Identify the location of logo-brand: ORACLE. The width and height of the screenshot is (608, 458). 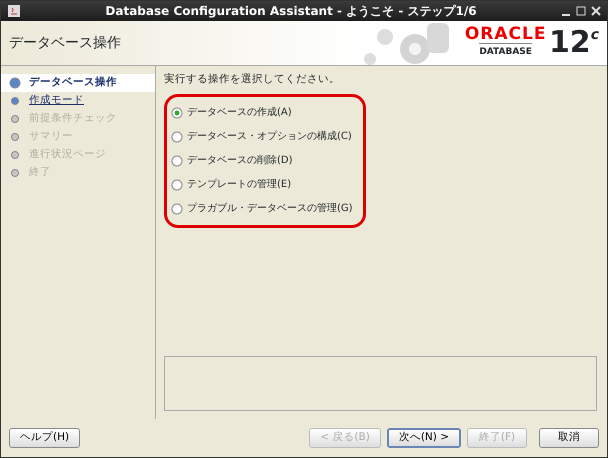
(505, 35).